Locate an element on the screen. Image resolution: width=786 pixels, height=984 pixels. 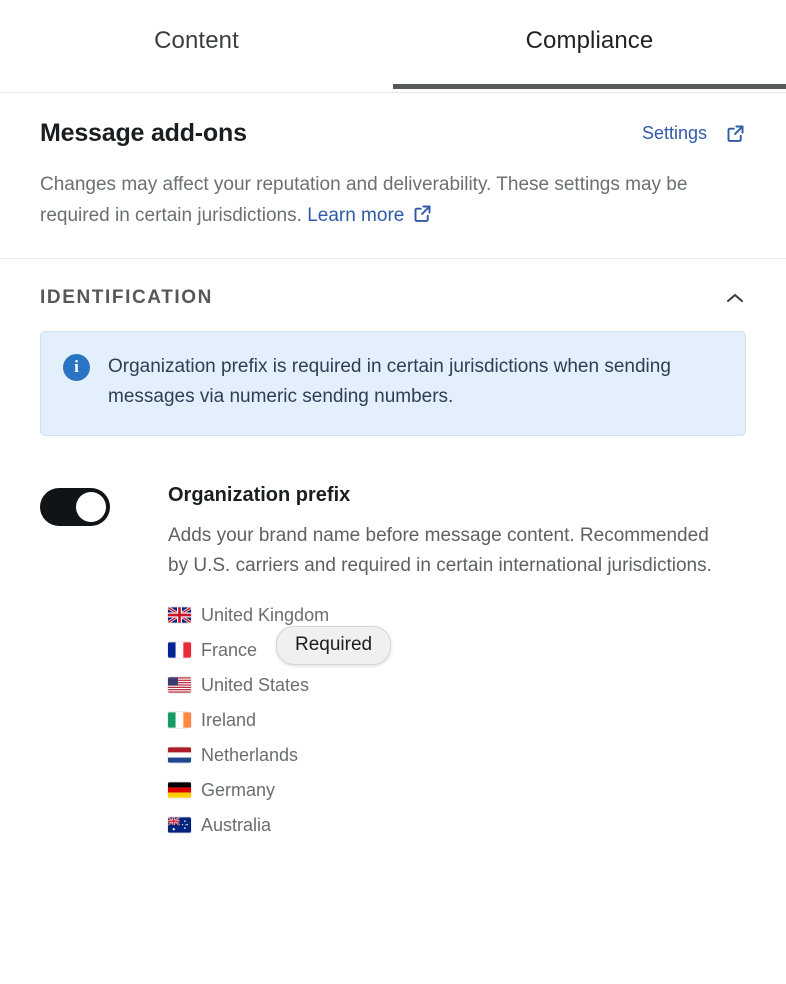
country-label: Germany is located at coordinates (238, 789).